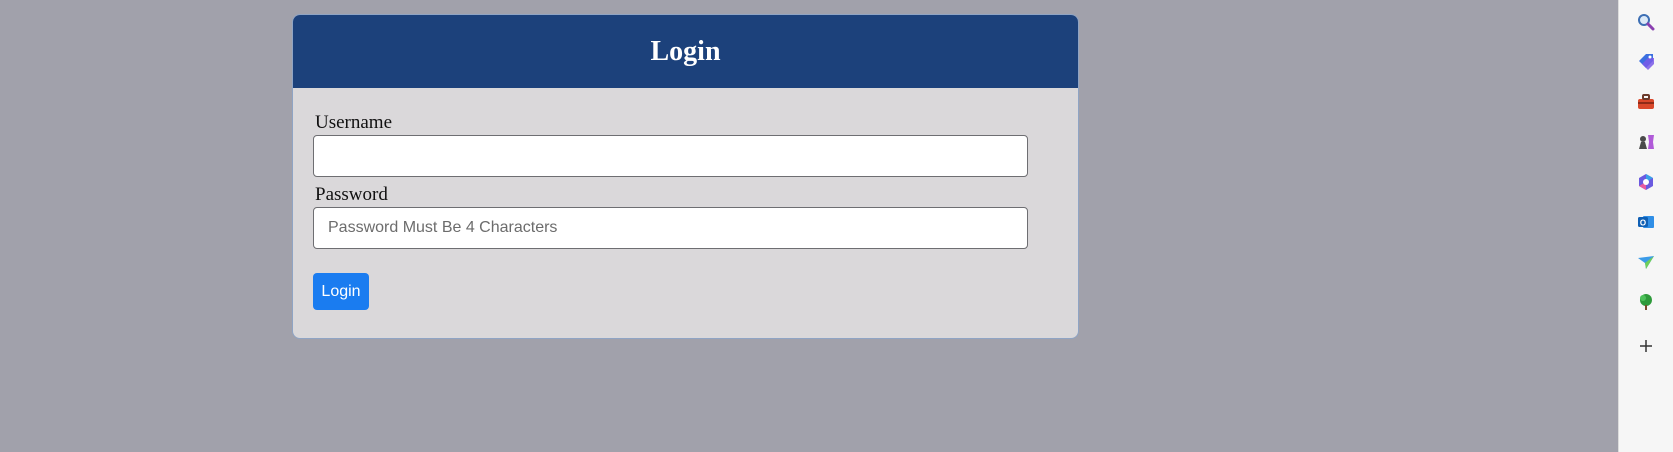 This screenshot has width=1673, height=452. I want to click on plus-icon, so click(1646, 346).